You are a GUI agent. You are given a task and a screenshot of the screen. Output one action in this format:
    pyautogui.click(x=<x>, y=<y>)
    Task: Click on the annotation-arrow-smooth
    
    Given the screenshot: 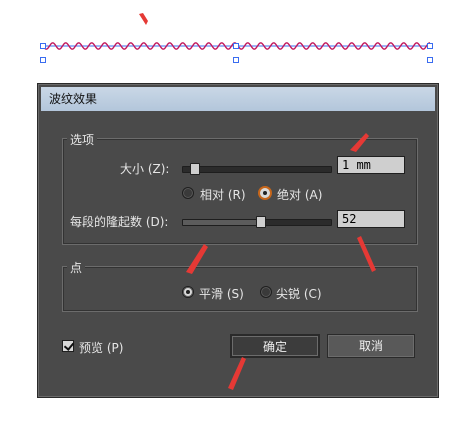 What is the action you would take?
    pyautogui.click(x=197, y=259)
    